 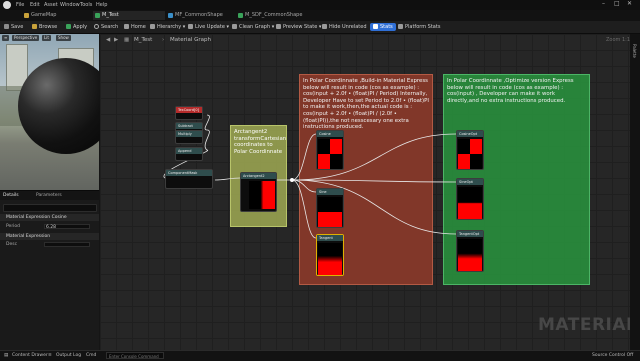 I want to click on node-texcoord-title: TexCoord[0], so click(x=189, y=110).